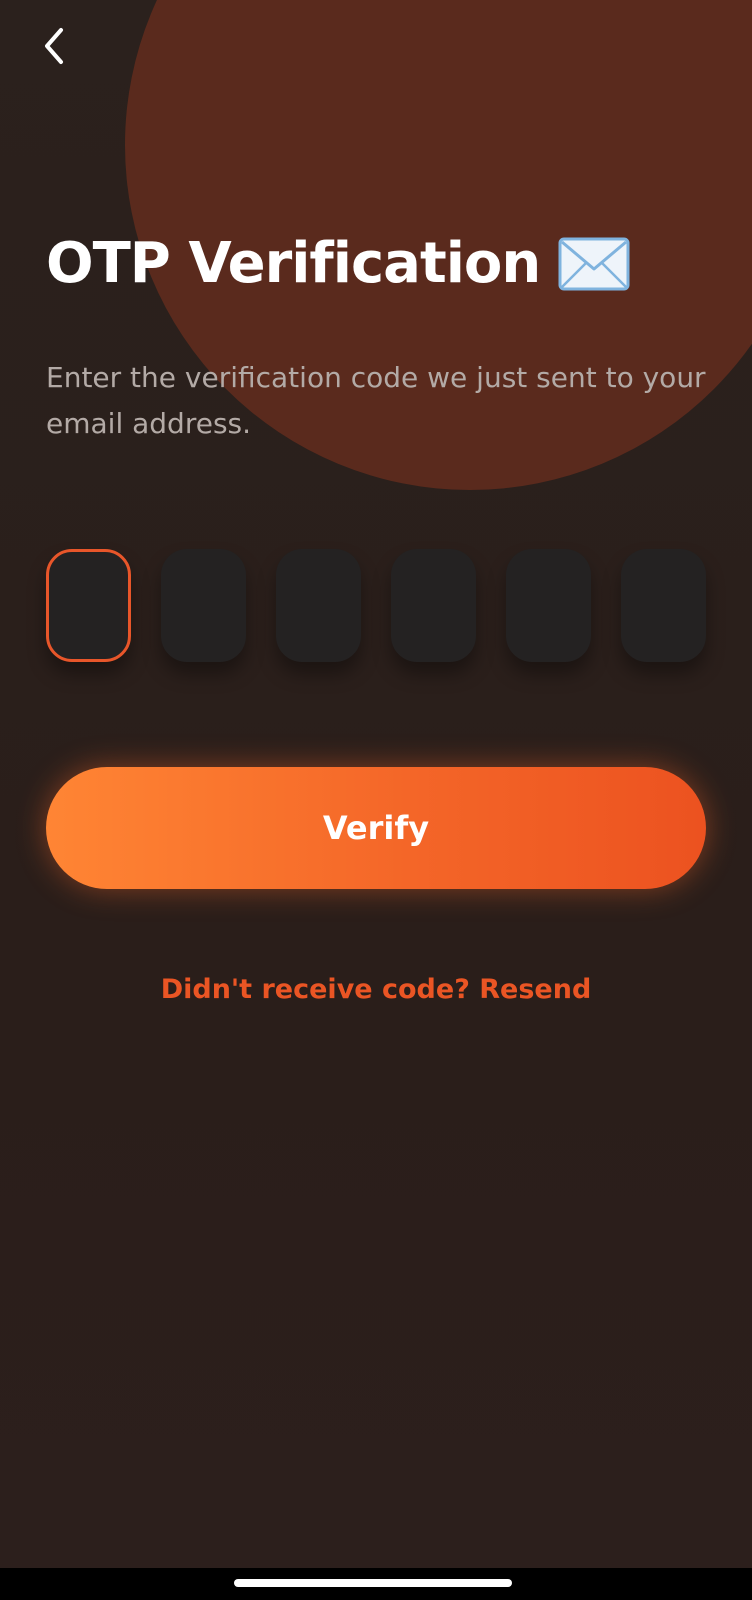  I want to click on title-row: OTP Verification, so click(338, 264).